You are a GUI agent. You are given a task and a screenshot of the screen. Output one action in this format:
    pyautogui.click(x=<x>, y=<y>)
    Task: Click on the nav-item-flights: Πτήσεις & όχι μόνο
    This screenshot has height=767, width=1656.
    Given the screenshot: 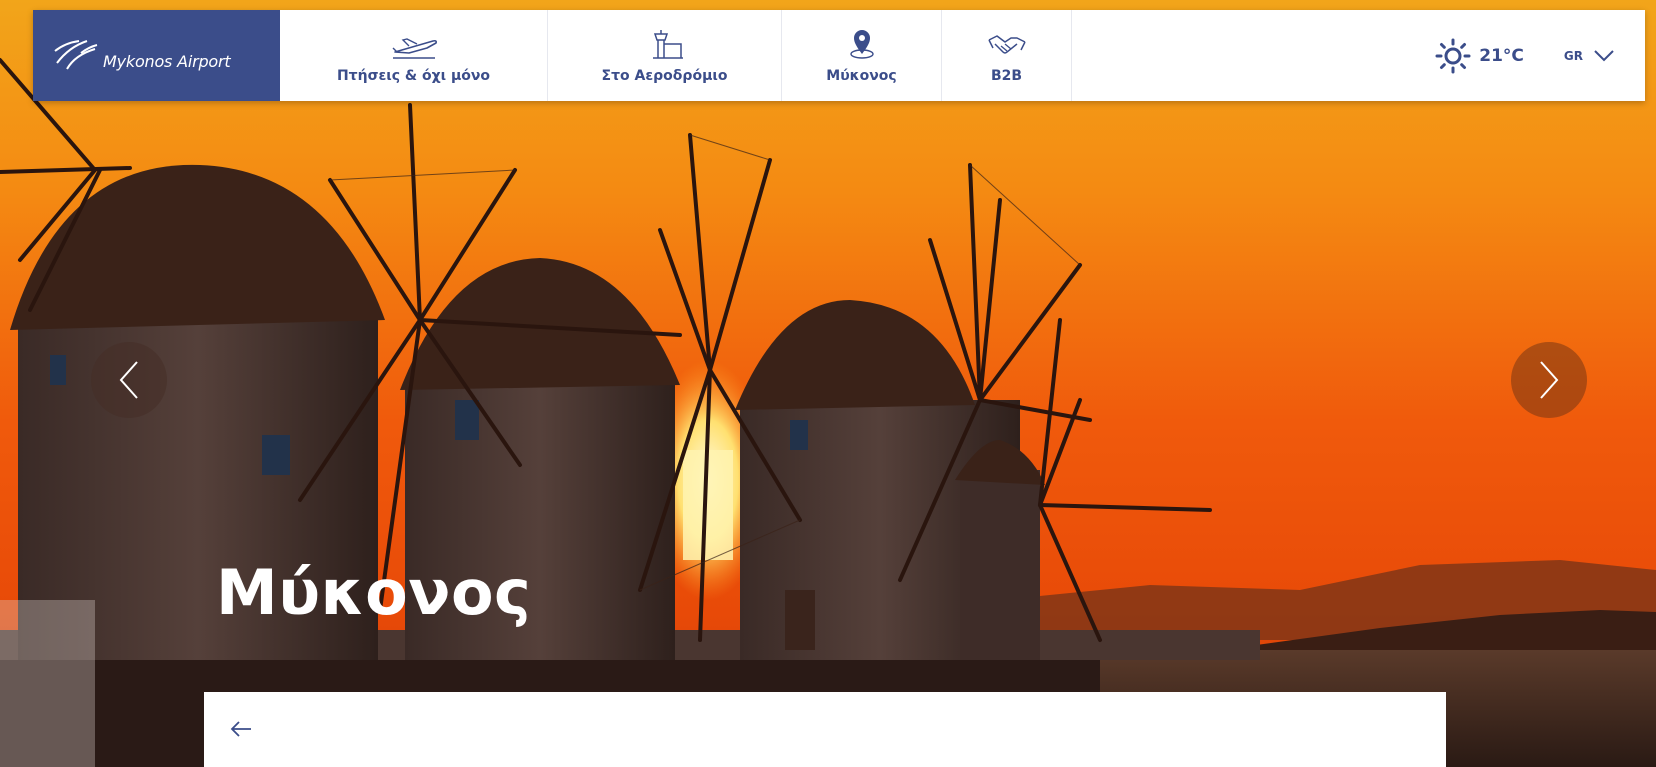 What is the action you would take?
    pyautogui.click(x=414, y=55)
    